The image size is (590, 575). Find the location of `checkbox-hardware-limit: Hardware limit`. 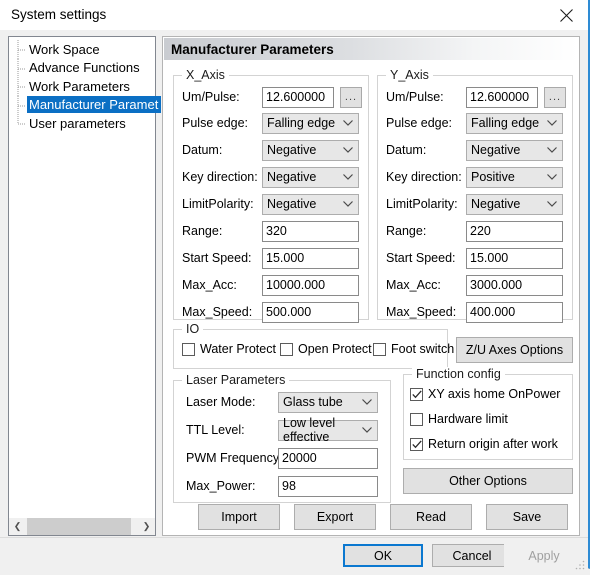

checkbox-hardware-limit: Hardware limit is located at coordinates (459, 419).